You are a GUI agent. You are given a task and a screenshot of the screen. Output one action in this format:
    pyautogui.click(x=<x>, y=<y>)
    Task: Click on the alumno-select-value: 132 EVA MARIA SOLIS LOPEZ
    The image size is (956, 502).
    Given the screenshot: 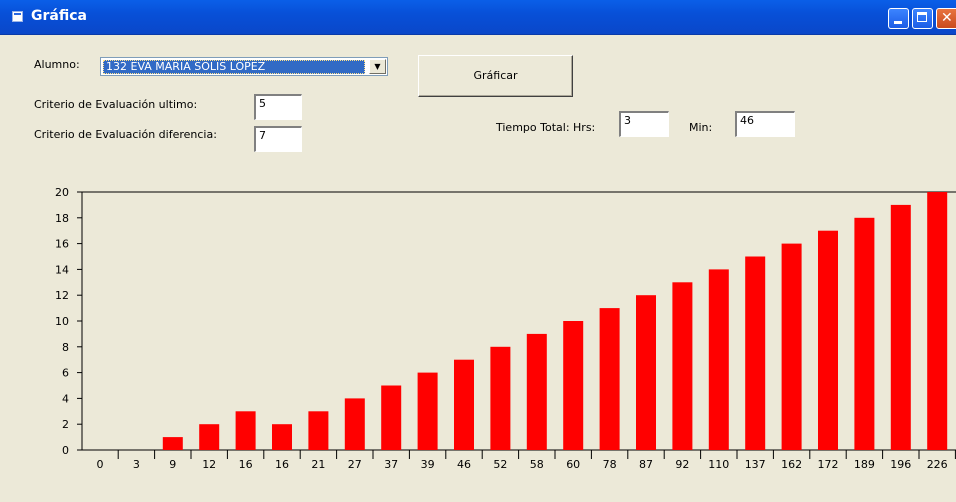 What is the action you would take?
    pyautogui.click(x=234, y=67)
    